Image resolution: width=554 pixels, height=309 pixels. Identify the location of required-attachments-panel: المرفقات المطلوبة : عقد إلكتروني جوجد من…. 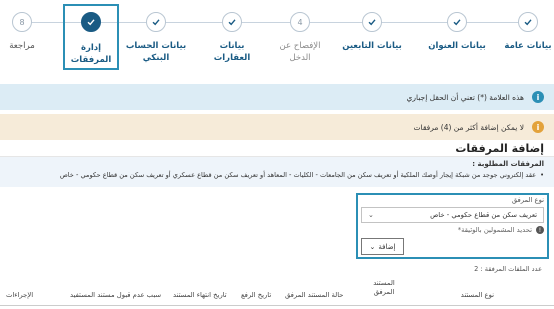
(277, 172).